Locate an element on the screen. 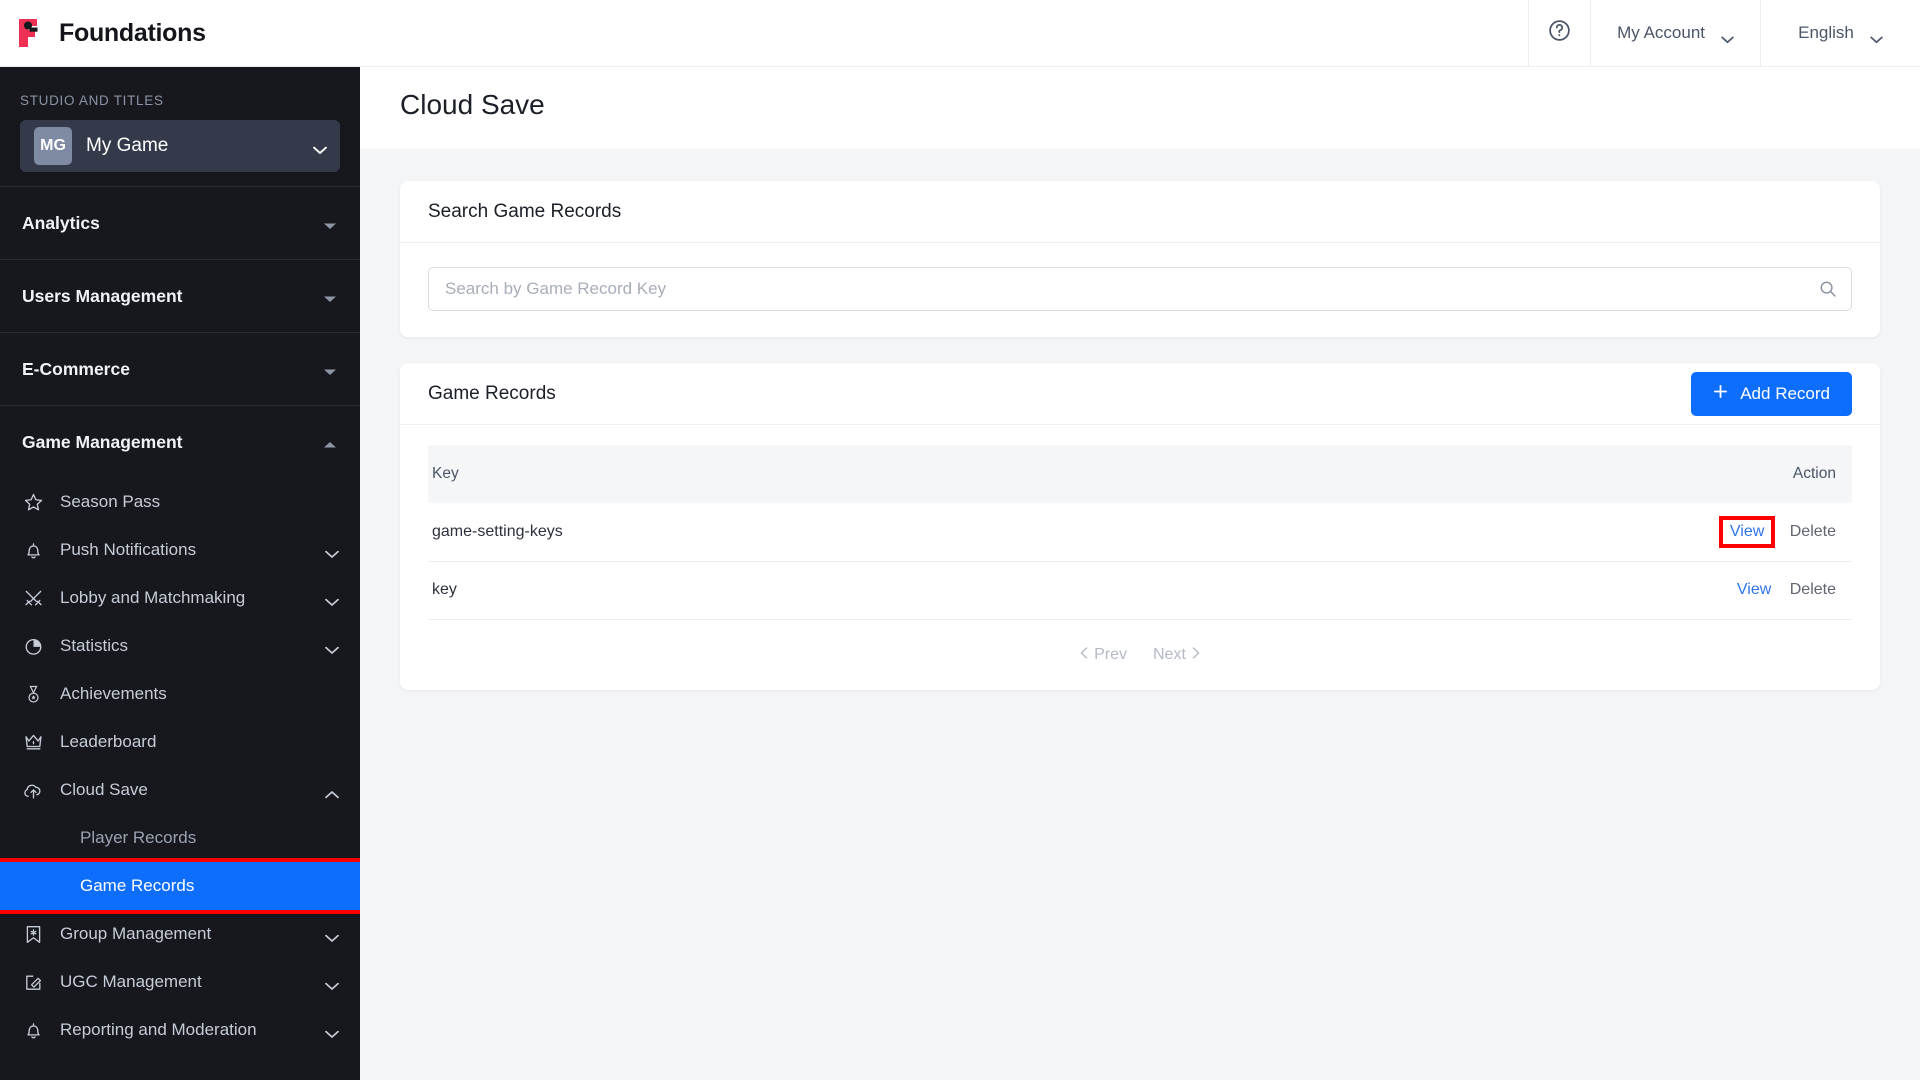 The image size is (1920, 1080). sidebar-section-label: Analytics is located at coordinates (61, 222).